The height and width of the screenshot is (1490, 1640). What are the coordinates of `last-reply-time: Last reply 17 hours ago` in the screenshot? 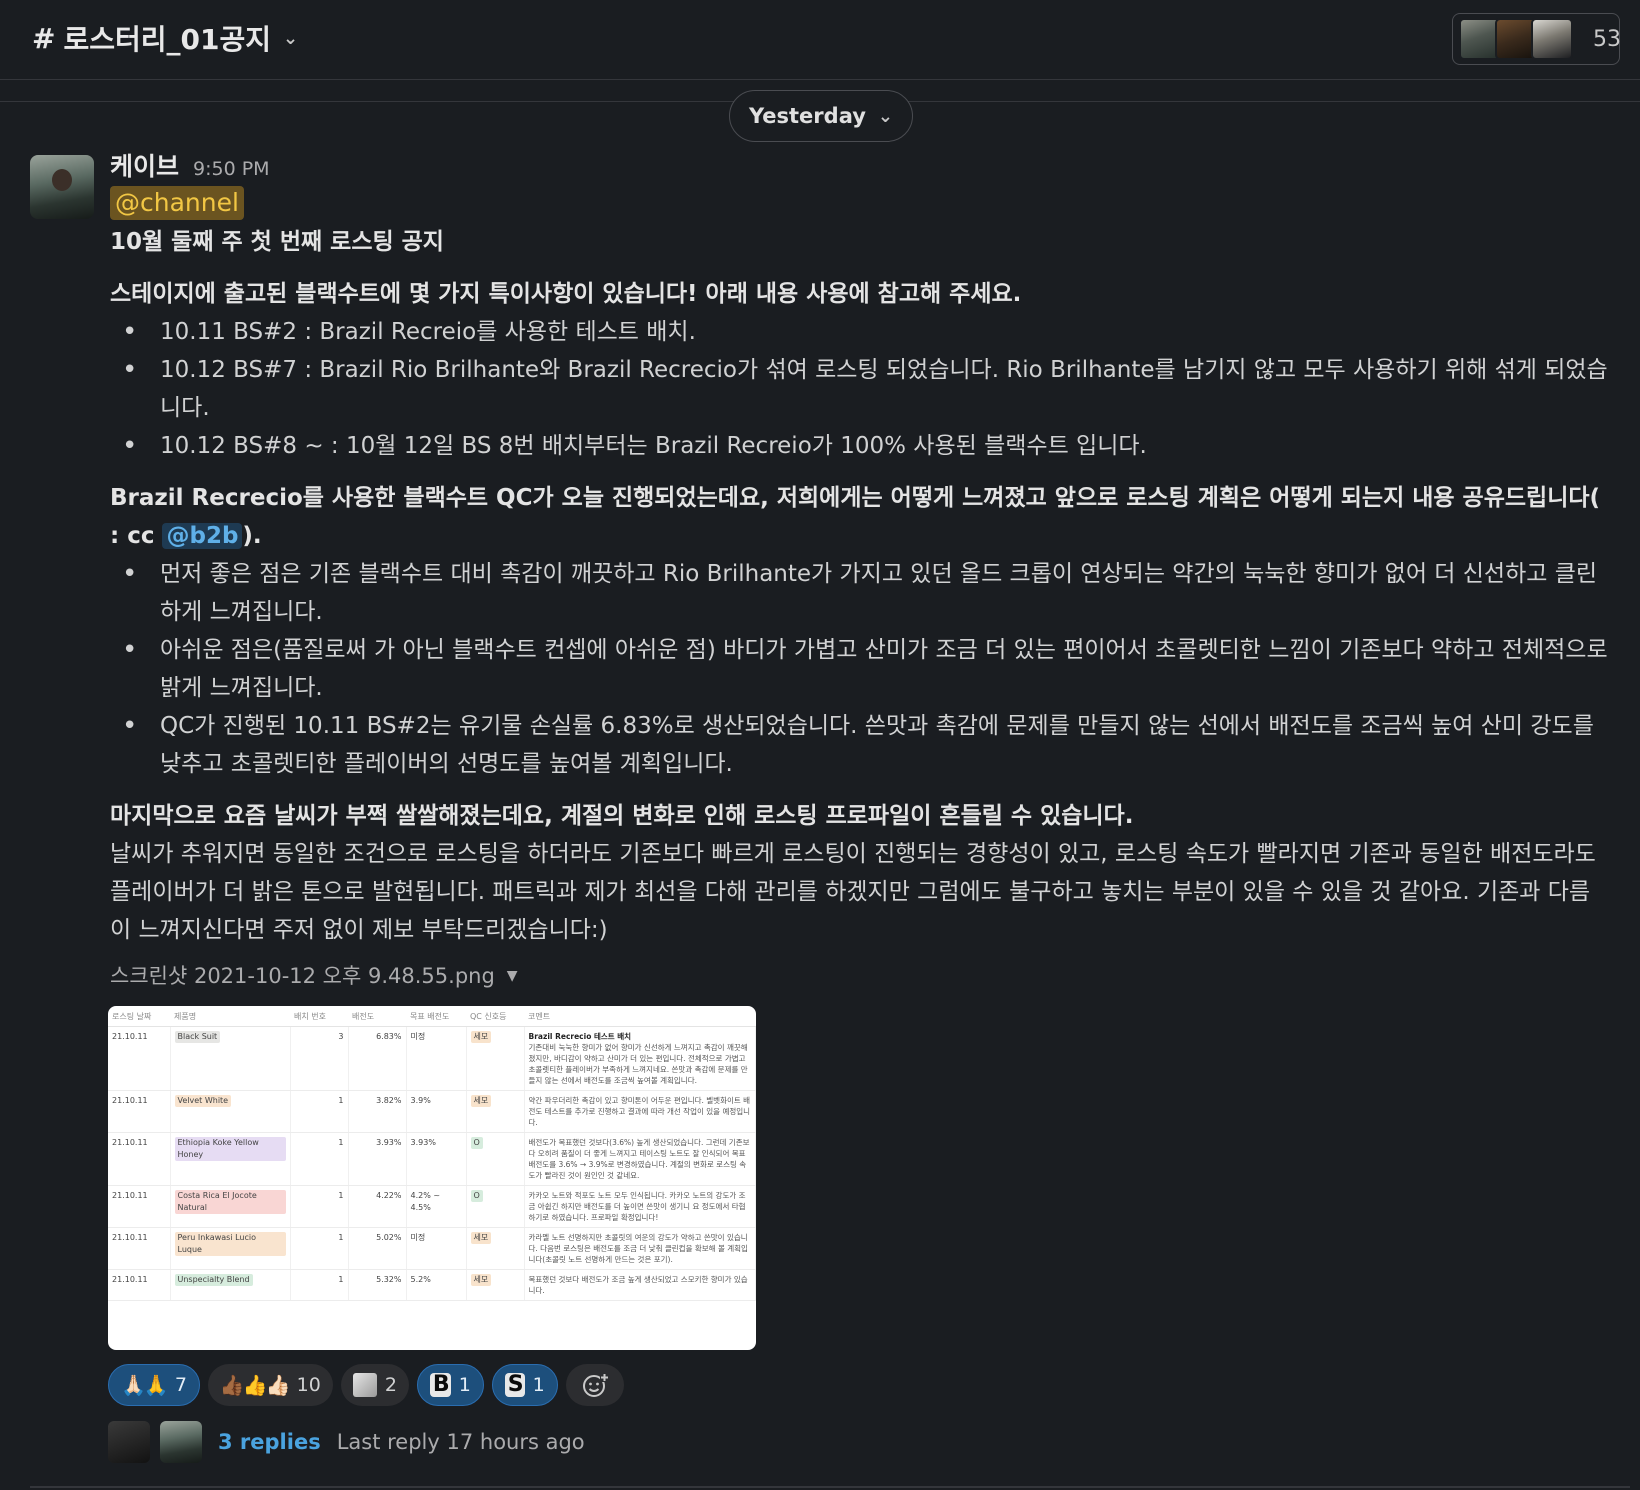 It's located at (460, 1442).